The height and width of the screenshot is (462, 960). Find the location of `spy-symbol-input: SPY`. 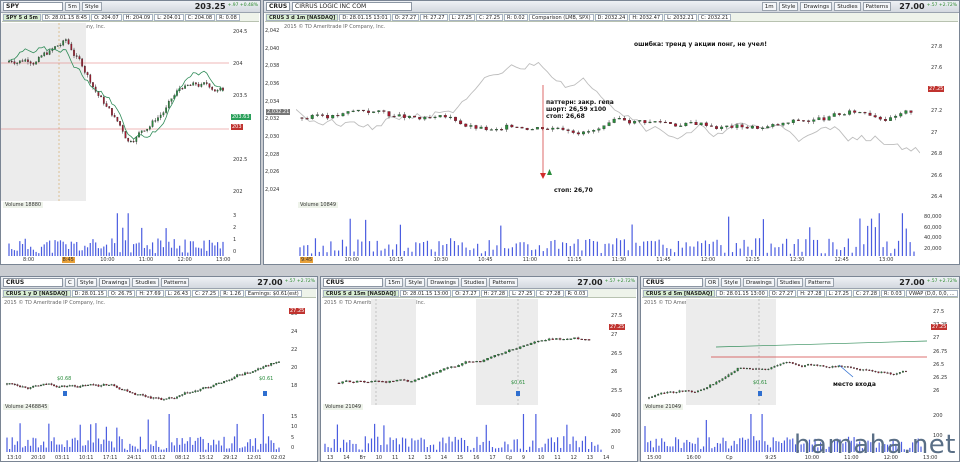

spy-symbol-input: SPY is located at coordinates (33, 6).